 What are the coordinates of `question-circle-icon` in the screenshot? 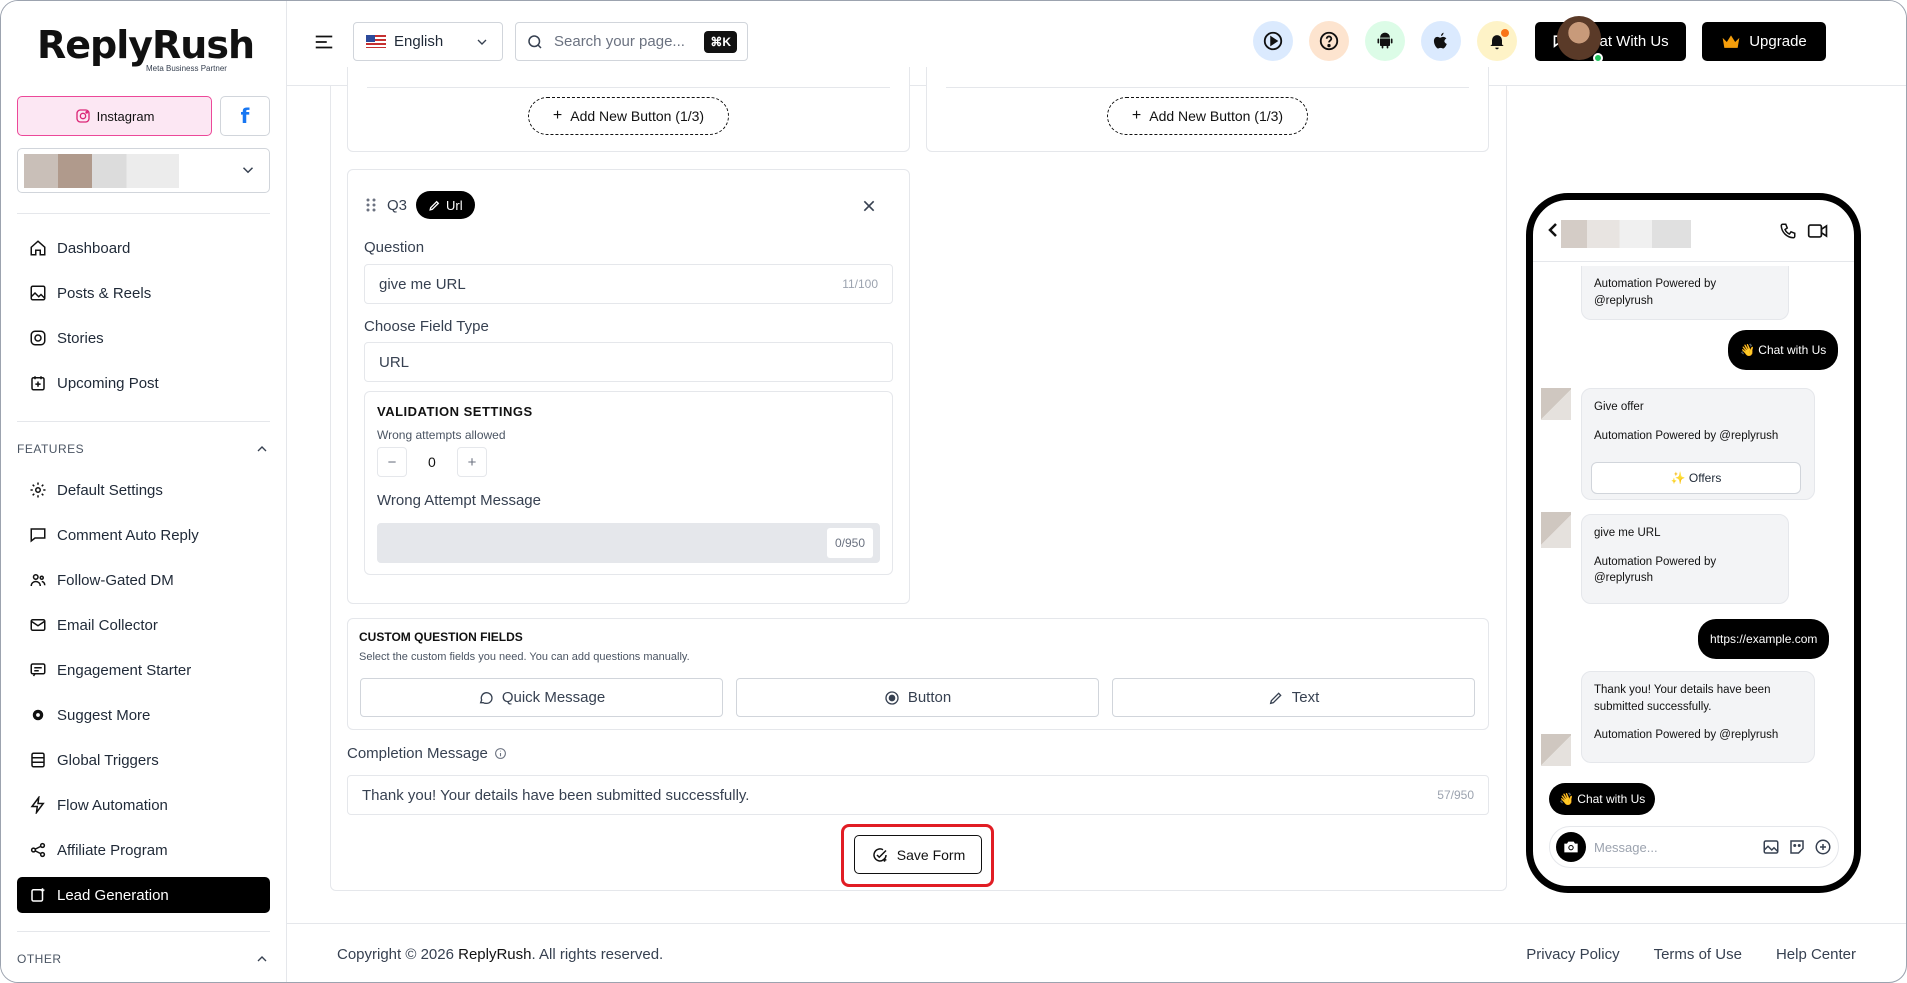 It's located at (1329, 41).